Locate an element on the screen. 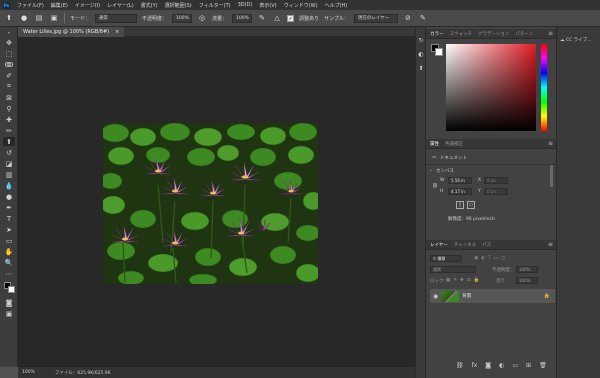 This screenshot has width=600, height=378. flow-field: 100% is located at coordinates (242, 18).